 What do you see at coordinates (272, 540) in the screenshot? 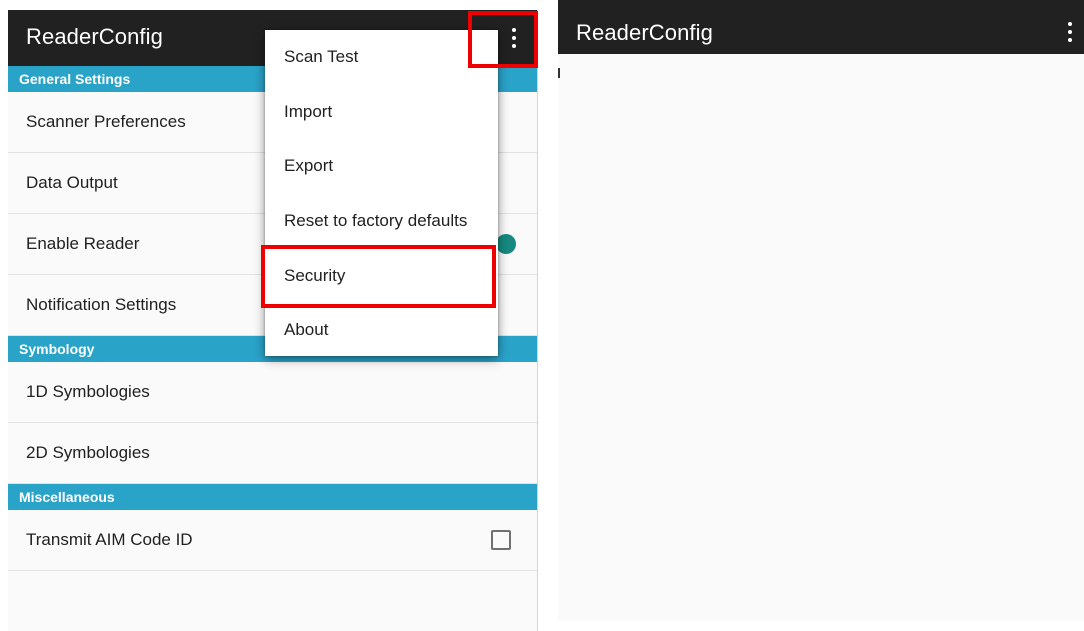
I see `list-item-transmit-aim-code-id: Transmit AIM Code ID` at bounding box center [272, 540].